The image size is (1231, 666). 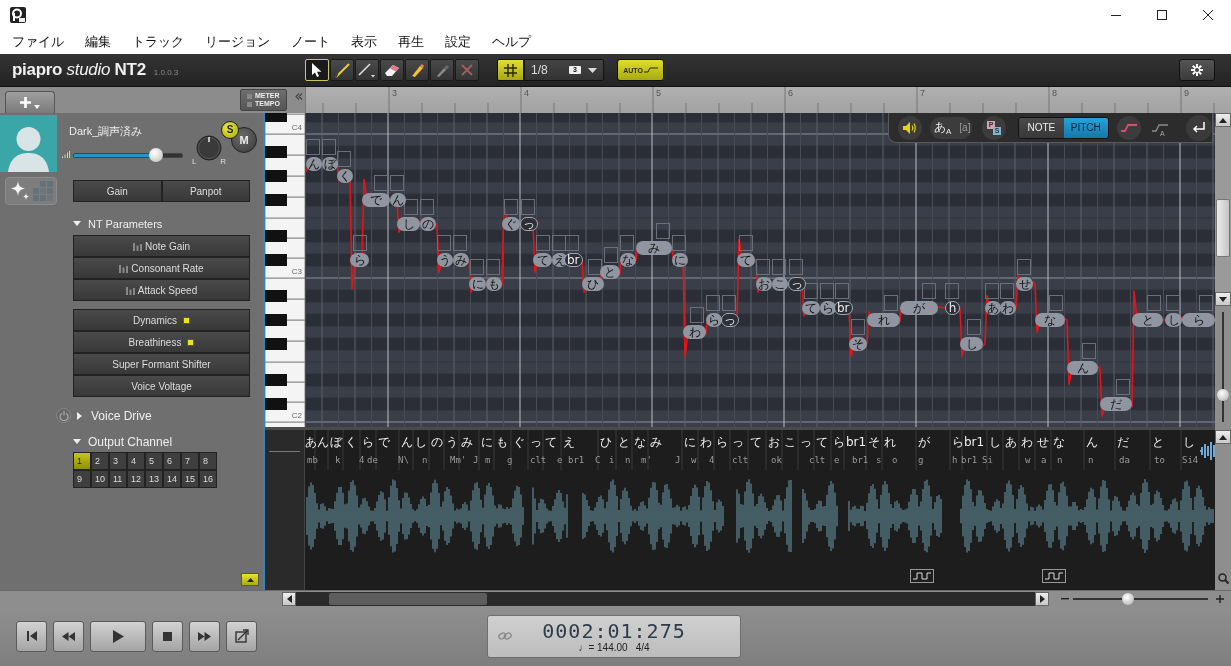 What do you see at coordinates (1223, 299) in the screenshot?
I see `scroll-down-button` at bounding box center [1223, 299].